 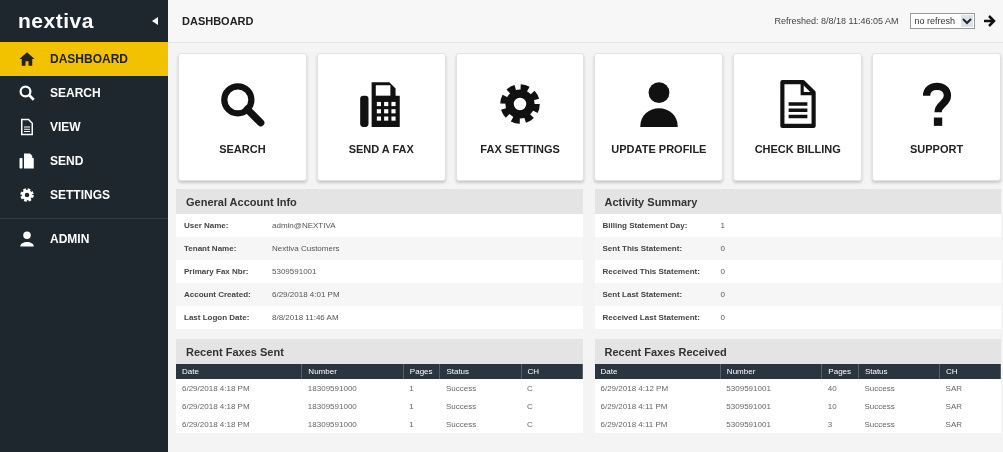 I want to click on sidebar-item: SETTINGS, so click(x=84, y=195).